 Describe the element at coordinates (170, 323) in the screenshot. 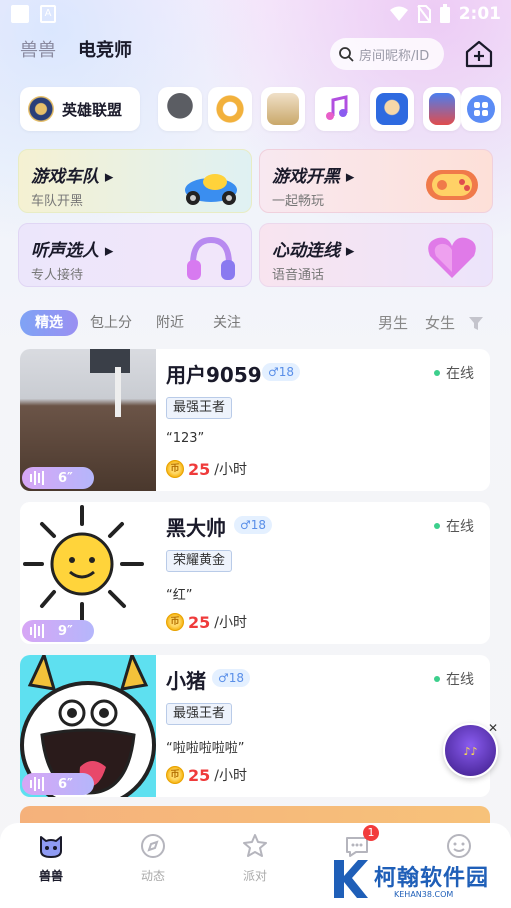

I see `filter-nearby: 附近` at that location.